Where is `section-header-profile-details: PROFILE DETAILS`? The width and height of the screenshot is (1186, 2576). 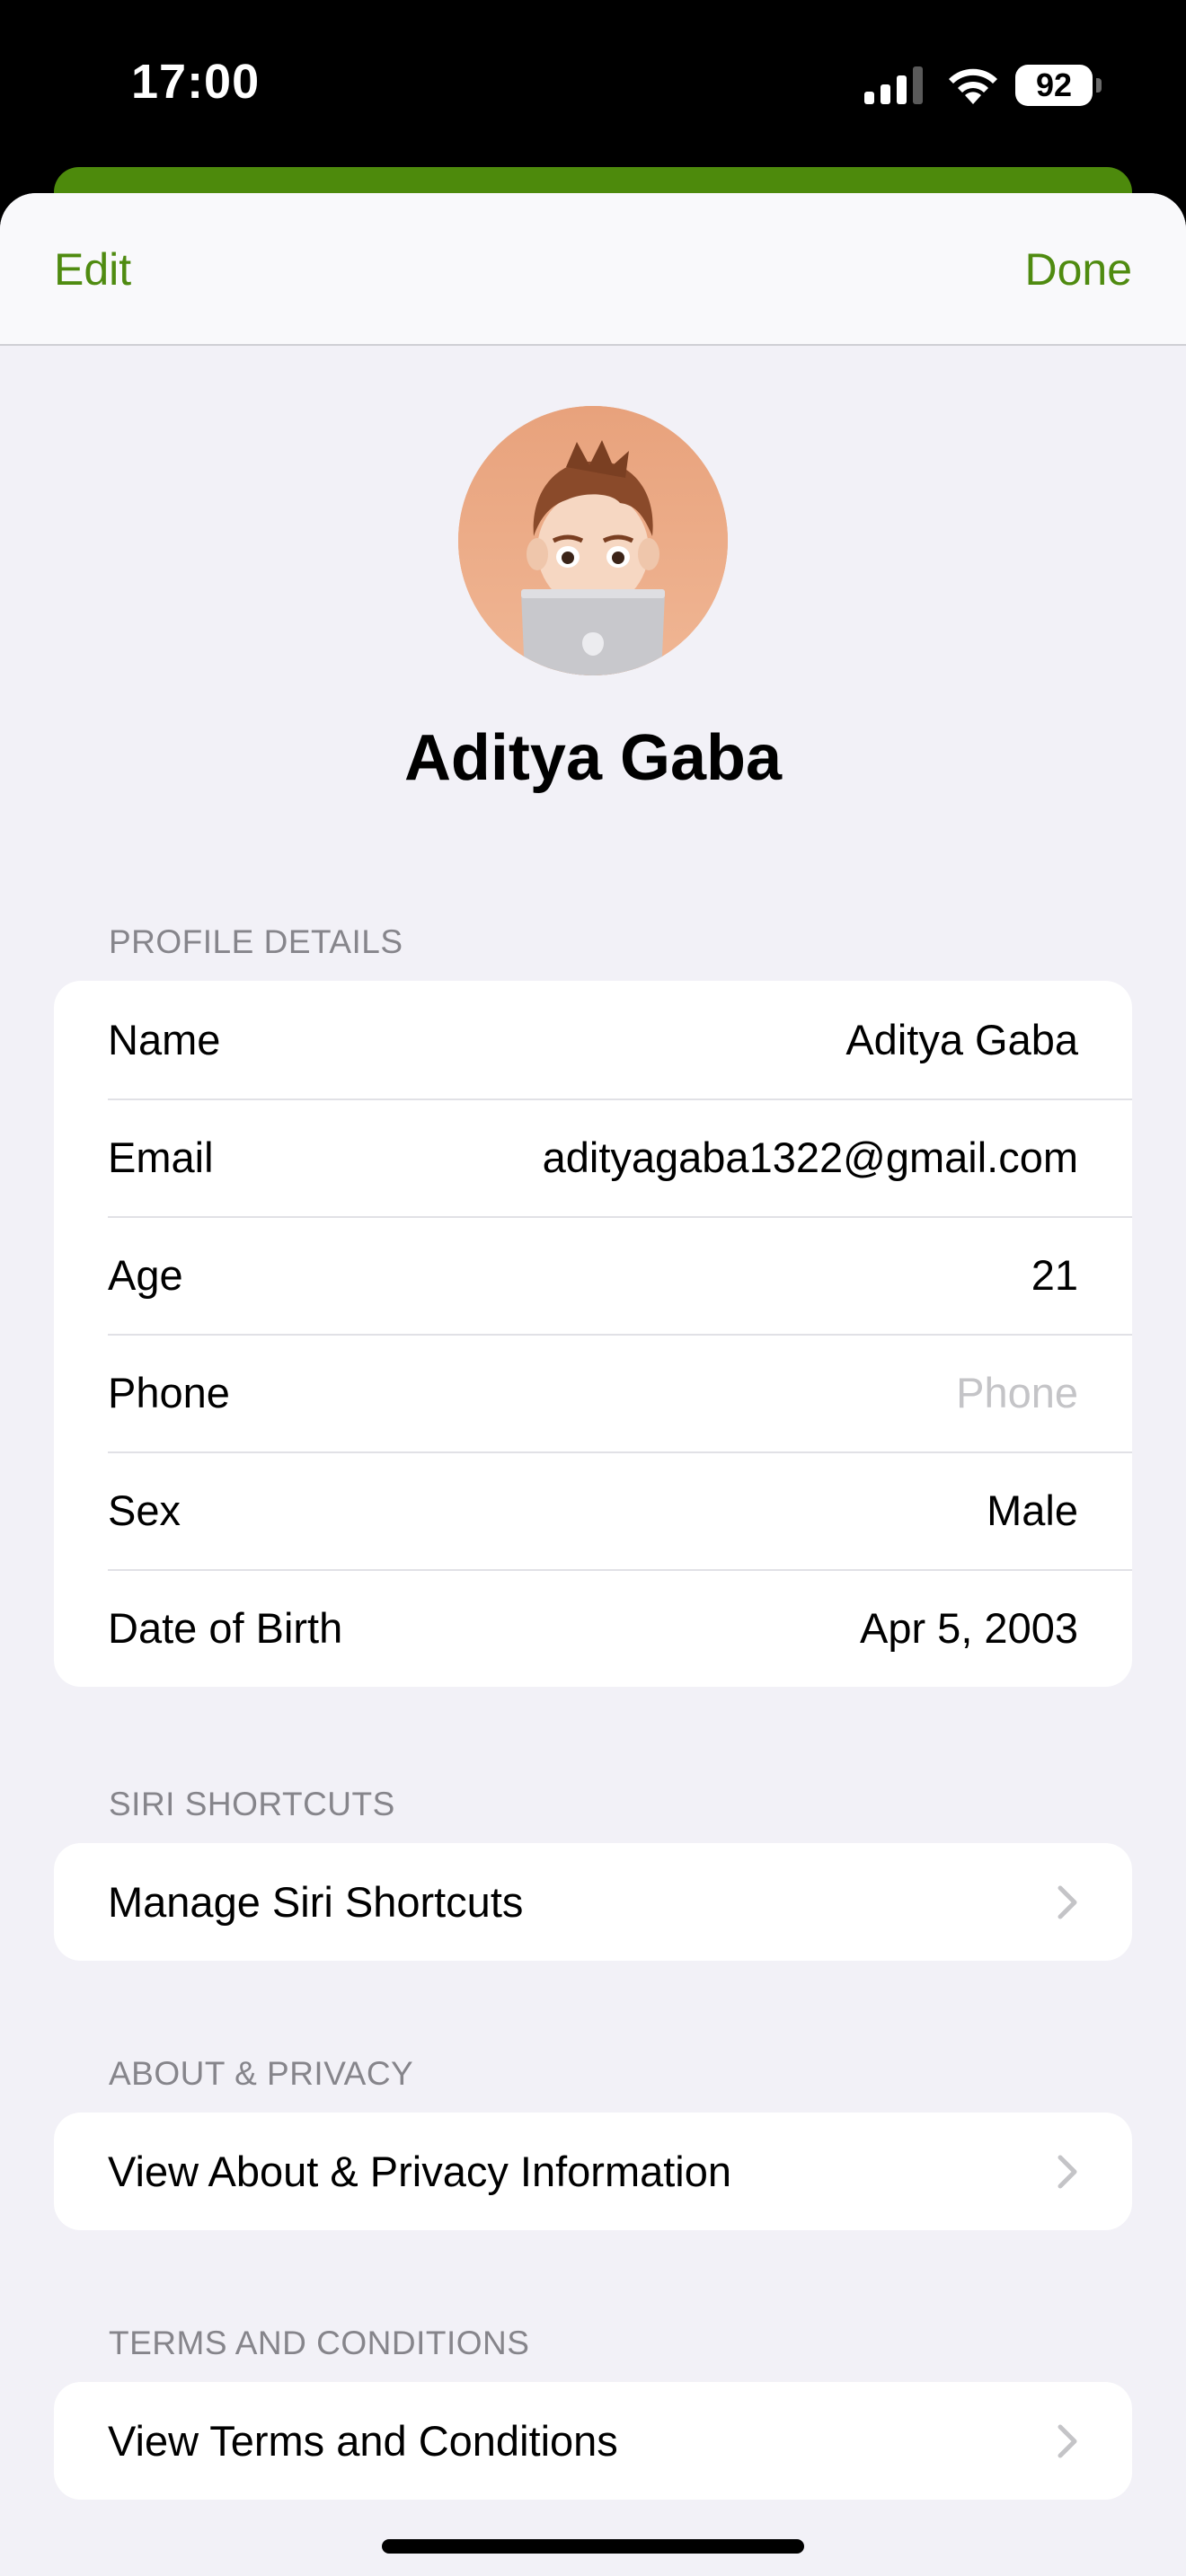 section-header-profile-details: PROFILE DETAILS is located at coordinates (256, 941).